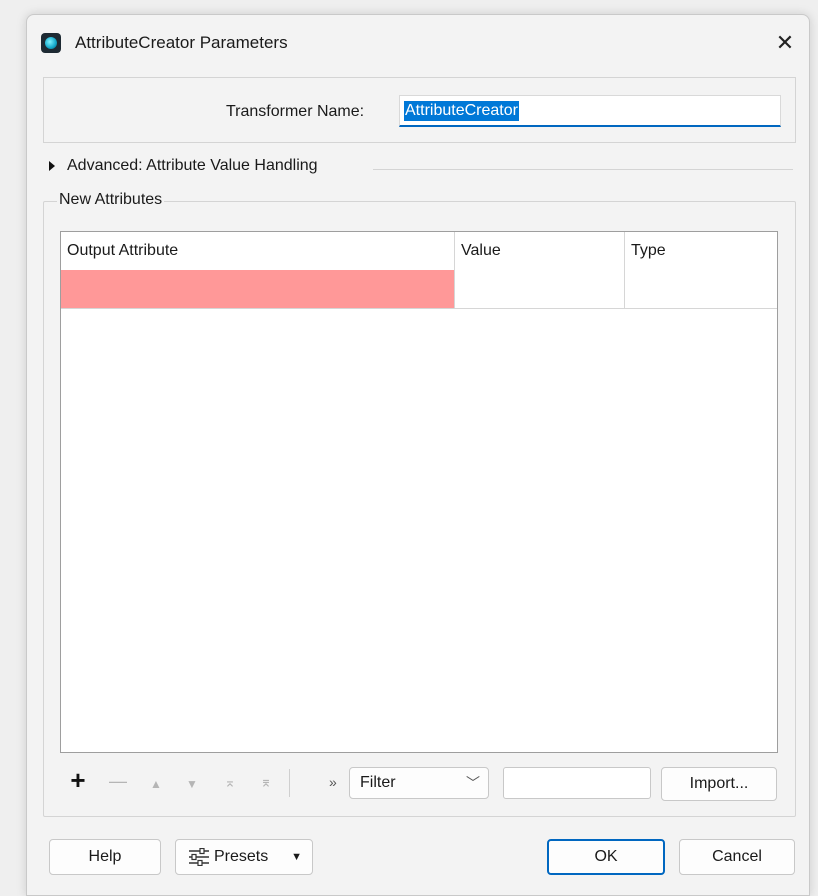 Image resolution: width=818 pixels, height=896 pixels. What do you see at coordinates (181, 42) in the screenshot?
I see `window-title: AttributeCreator Parameters` at bounding box center [181, 42].